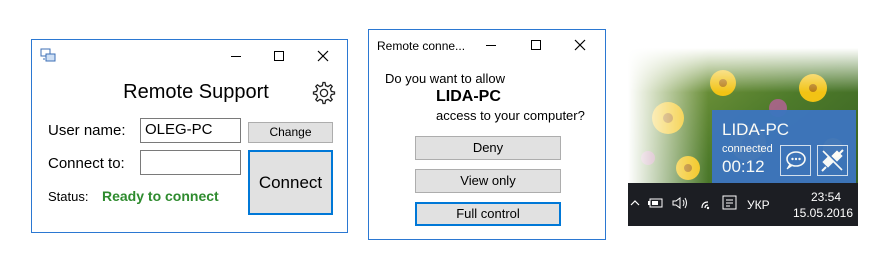  Describe the element at coordinates (681, 203) in the screenshot. I see `volume-icon` at that location.